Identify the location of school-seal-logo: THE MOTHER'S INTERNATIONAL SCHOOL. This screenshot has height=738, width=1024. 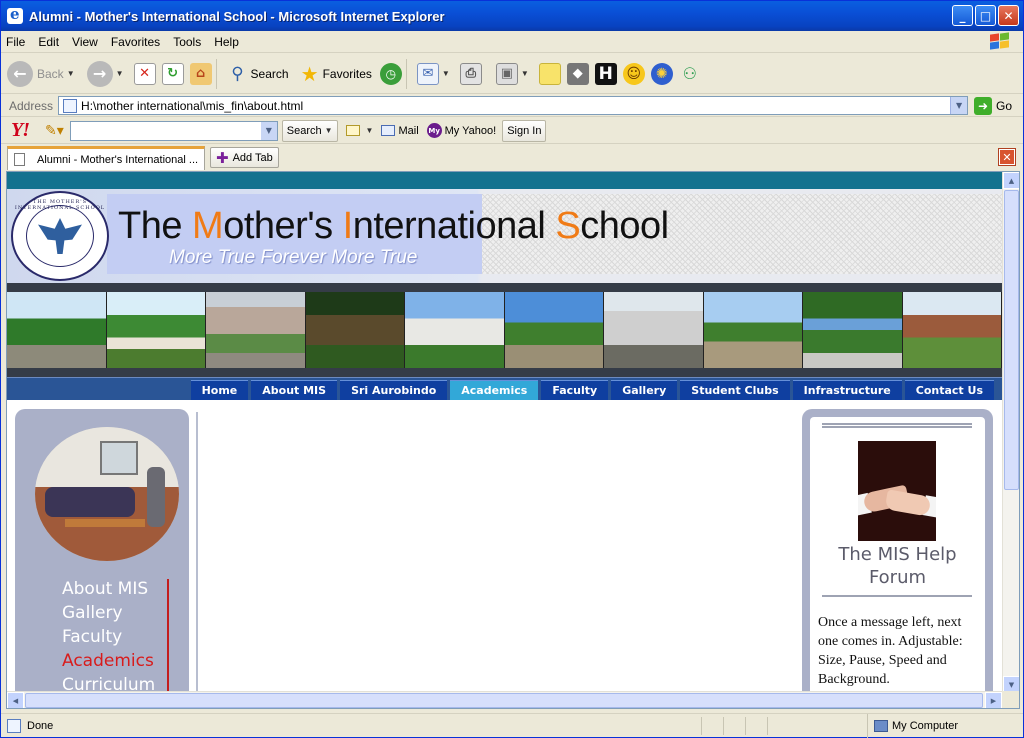
(60, 236).